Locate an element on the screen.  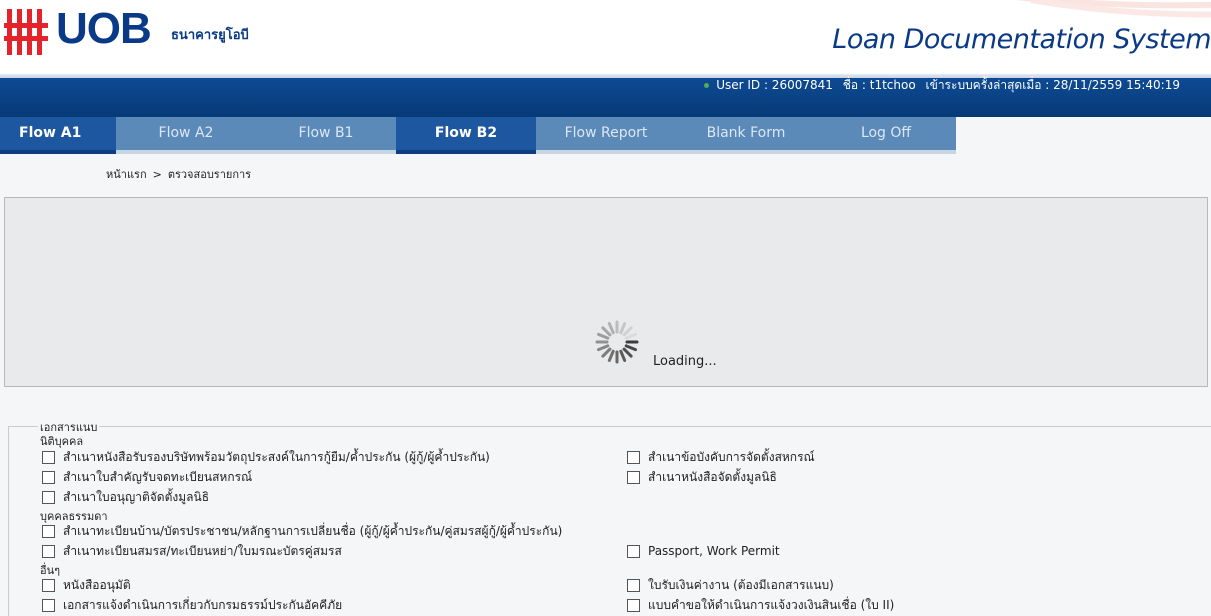
checkbox-item: Passport, Work Permit is located at coordinates (703, 551).